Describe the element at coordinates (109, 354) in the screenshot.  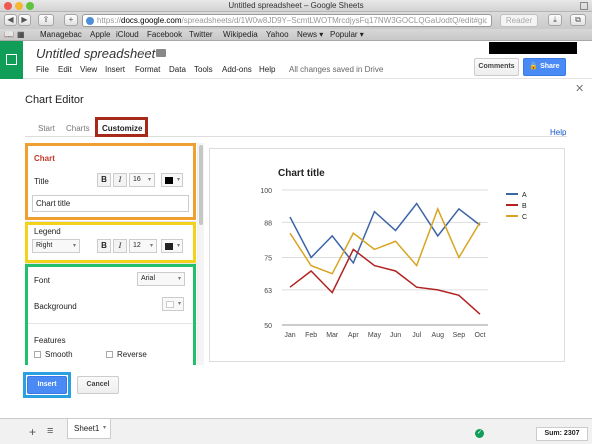
I see `reverse-checkbox` at that location.